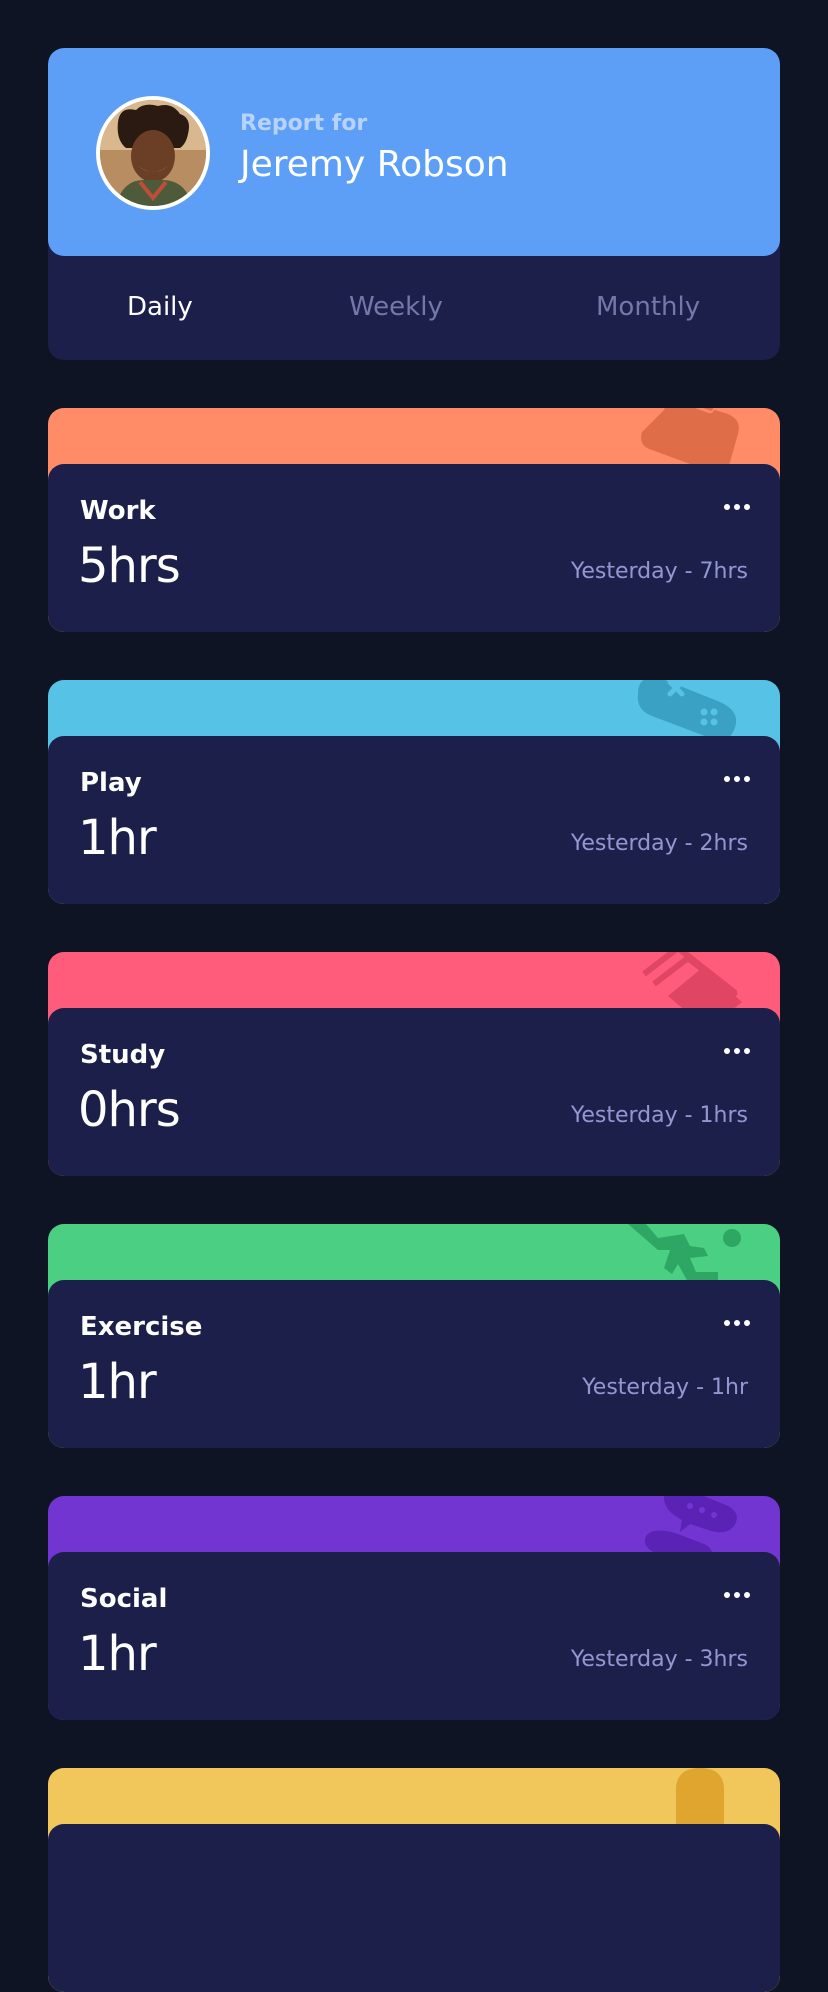 This screenshot has width=828, height=1992. Describe the element at coordinates (414, 1364) in the screenshot. I see `activity-card-body: Exercise 1hr Yesterday - 1hr` at that location.